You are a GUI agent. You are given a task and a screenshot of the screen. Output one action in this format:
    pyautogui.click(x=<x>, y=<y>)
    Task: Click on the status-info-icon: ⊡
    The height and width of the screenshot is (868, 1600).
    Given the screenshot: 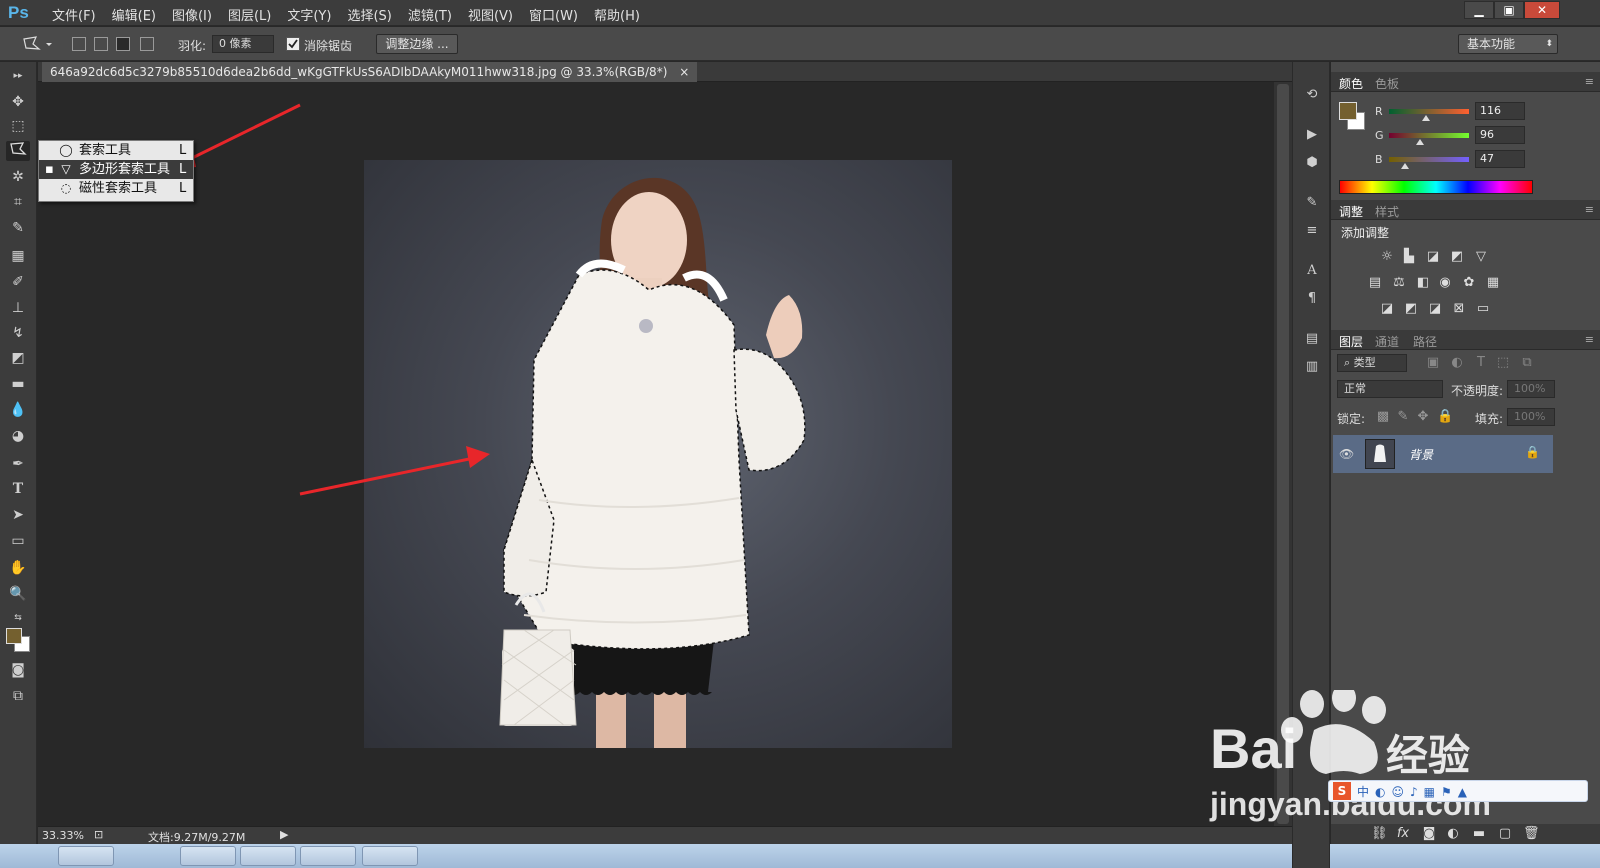 What is the action you would take?
    pyautogui.click(x=98, y=834)
    